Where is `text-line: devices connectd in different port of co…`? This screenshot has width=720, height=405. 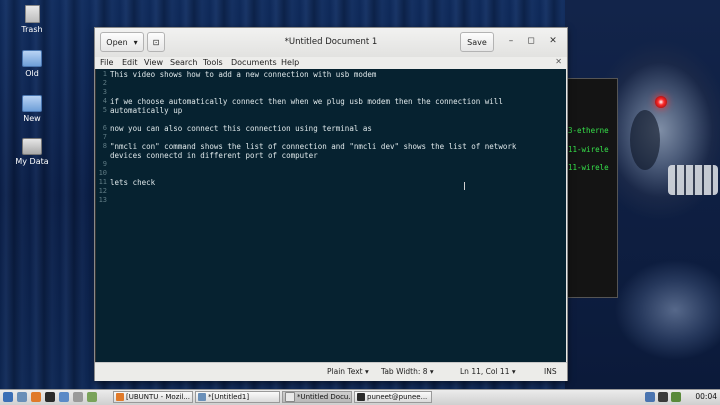
text-line: devices connectd in different port of co… is located at coordinates (214, 155).